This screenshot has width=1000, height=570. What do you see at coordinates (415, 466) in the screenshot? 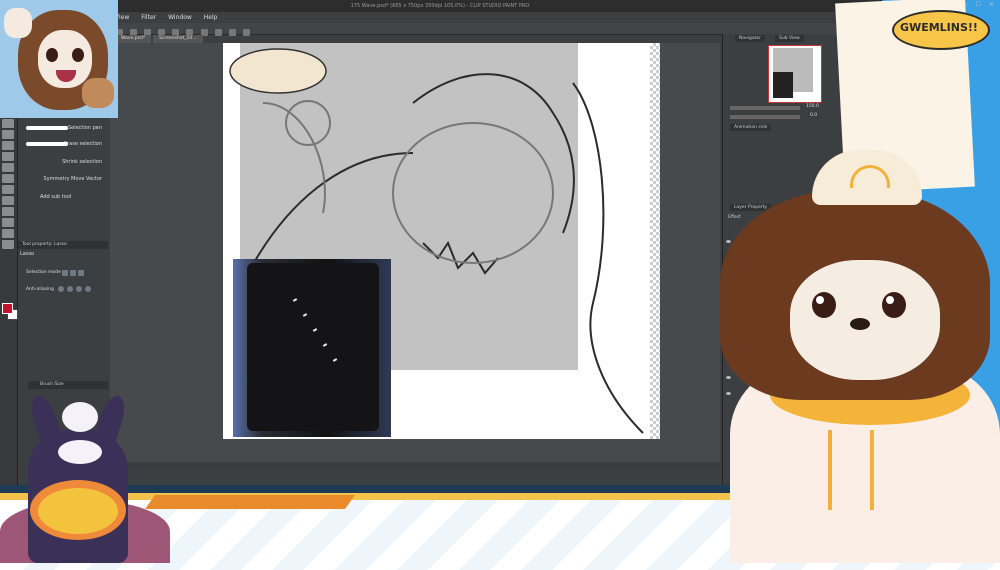
I see `canvas-status-bar` at bounding box center [415, 466].